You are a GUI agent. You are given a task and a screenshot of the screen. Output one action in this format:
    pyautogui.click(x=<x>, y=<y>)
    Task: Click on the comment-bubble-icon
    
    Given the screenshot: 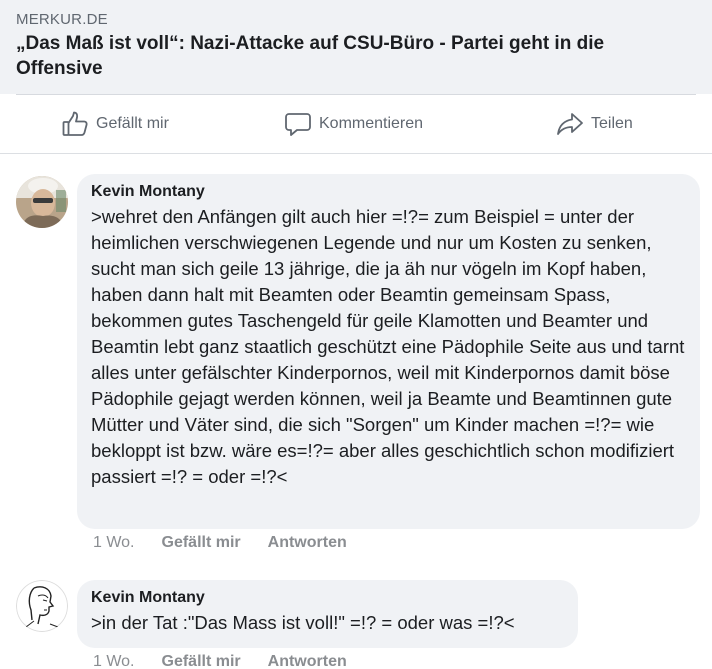 What is the action you would take?
    pyautogui.click(x=298, y=124)
    